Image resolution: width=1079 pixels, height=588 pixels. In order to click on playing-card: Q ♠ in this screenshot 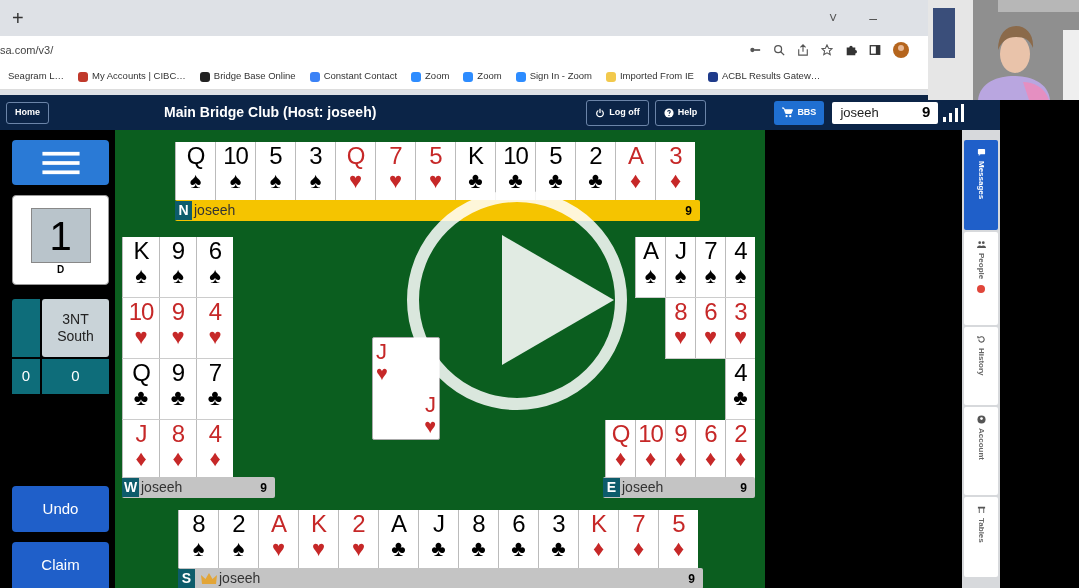, I will do `click(195, 171)`.